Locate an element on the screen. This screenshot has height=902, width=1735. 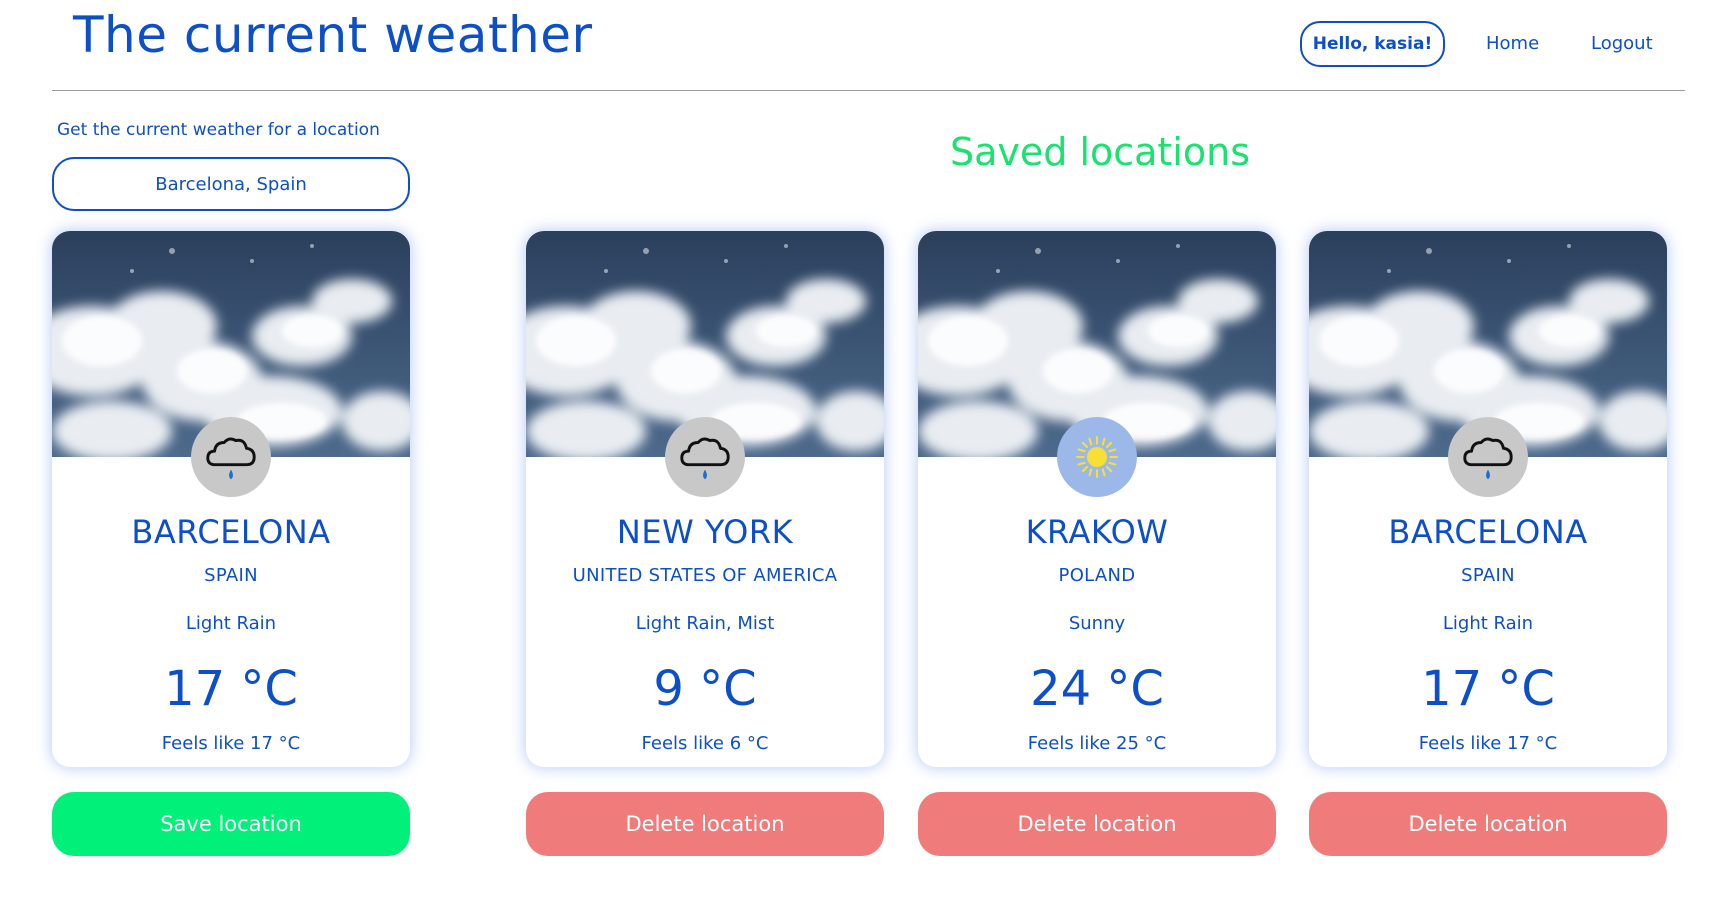
city-name: NEW YORK is located at coordinates (705, 532).